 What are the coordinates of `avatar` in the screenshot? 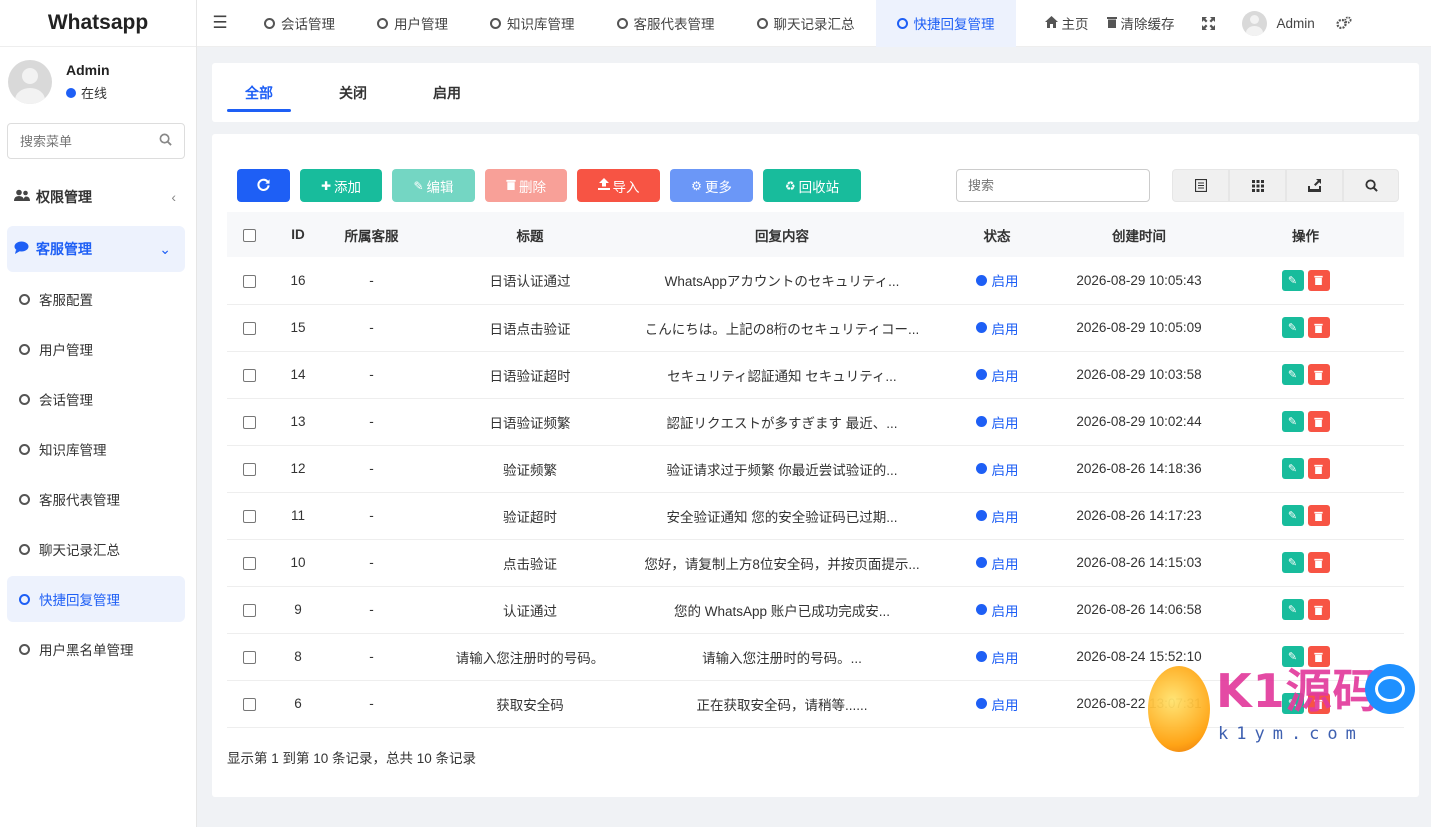 It's located at (30, 82).